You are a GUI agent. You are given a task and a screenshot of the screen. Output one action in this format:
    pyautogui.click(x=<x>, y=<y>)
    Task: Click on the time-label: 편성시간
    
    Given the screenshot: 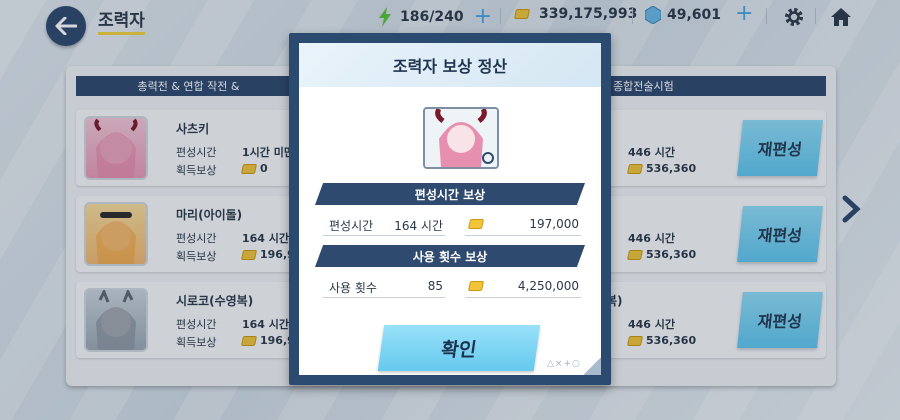 What is the action you would take?
    pyautogui.click(x=351, y=226)
    